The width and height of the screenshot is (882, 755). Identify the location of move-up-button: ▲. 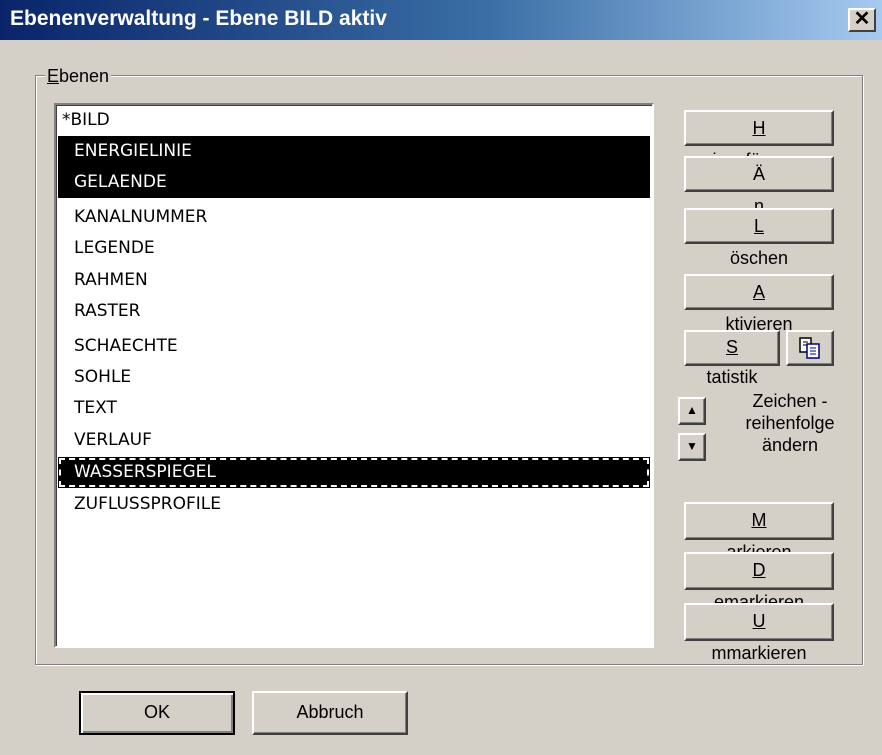
(692, 411).